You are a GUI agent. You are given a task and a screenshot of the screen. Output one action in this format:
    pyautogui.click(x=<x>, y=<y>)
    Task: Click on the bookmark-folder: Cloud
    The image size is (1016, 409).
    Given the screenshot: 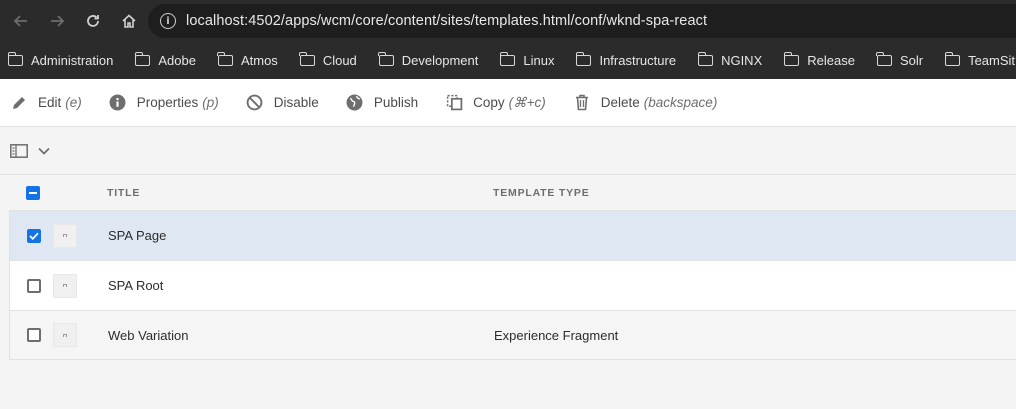 What is the action you would take?
    pyautogui.click(x=328, y=60)
    